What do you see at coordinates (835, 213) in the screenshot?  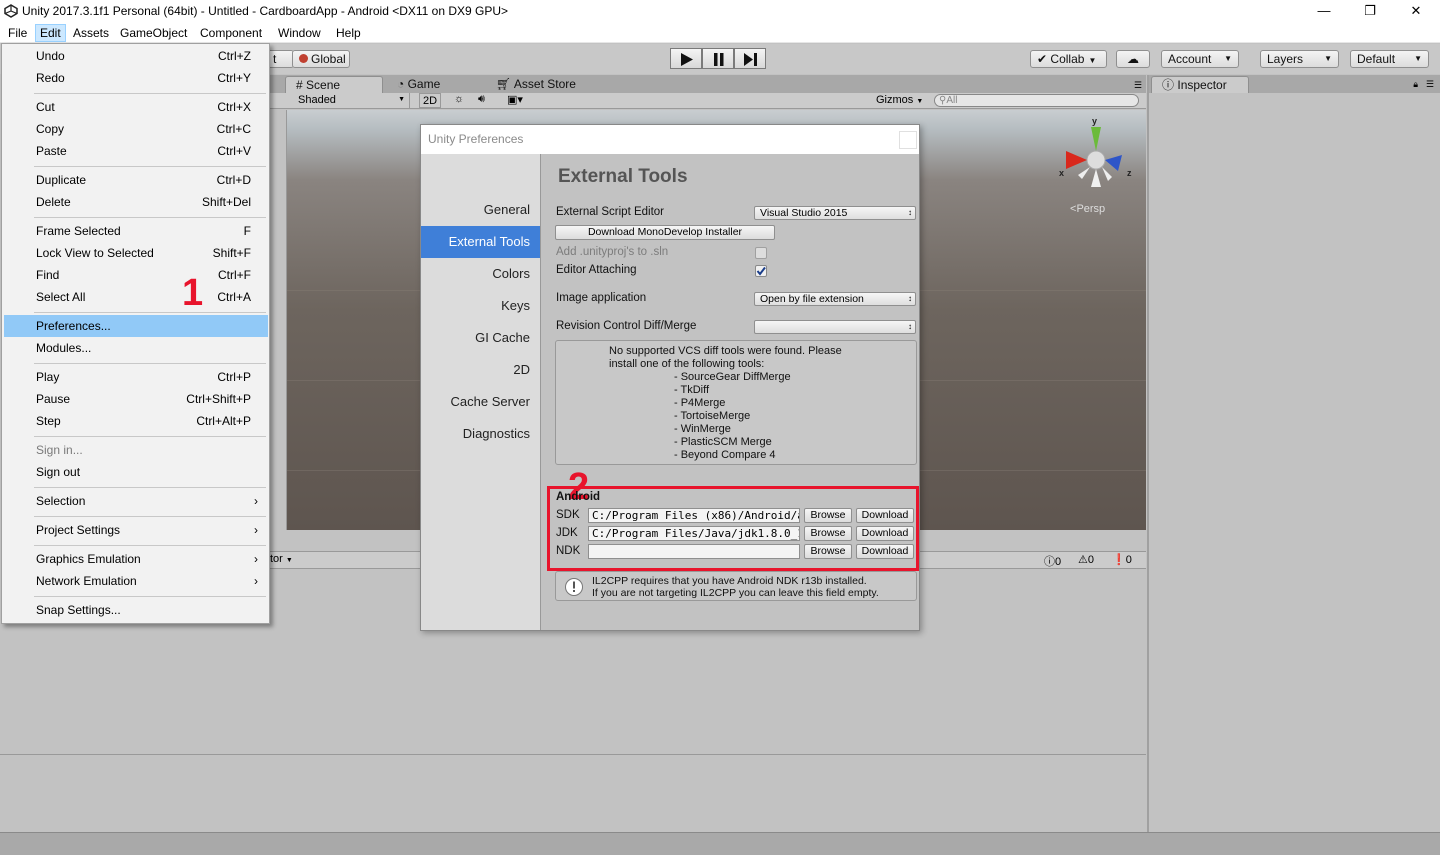 I see `script-editor-dropdown: Visual Studio 2015 ↕` at bounding box center [835, 213].